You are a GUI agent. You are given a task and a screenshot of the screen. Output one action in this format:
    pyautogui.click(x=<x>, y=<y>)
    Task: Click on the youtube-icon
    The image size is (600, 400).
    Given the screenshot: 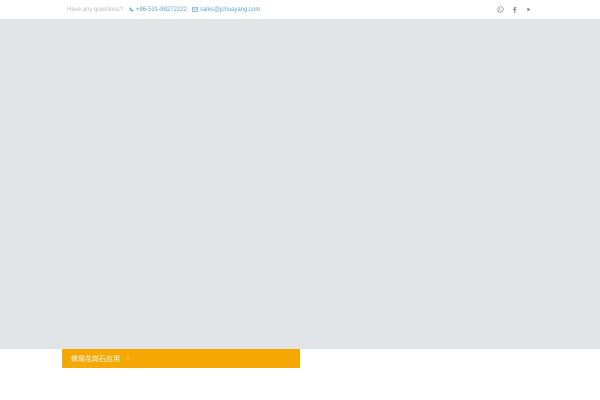 What is the action you would take?
    pyautogui.click(x=528, y=9)
    